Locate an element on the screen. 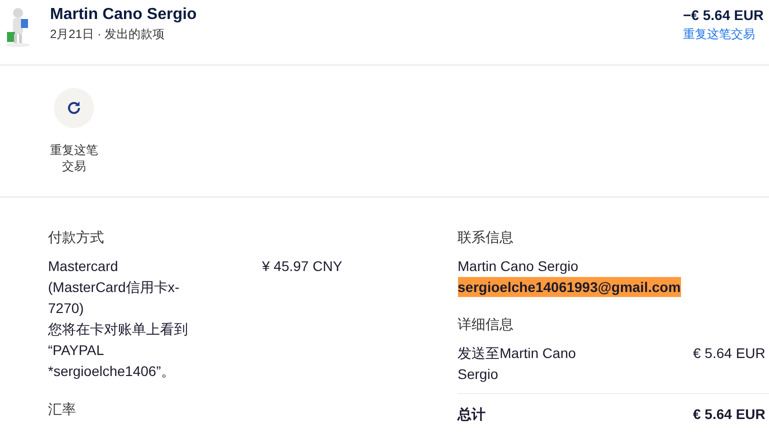  repeat-label: 重复这笔交易 is located at coordinates (74, 158).